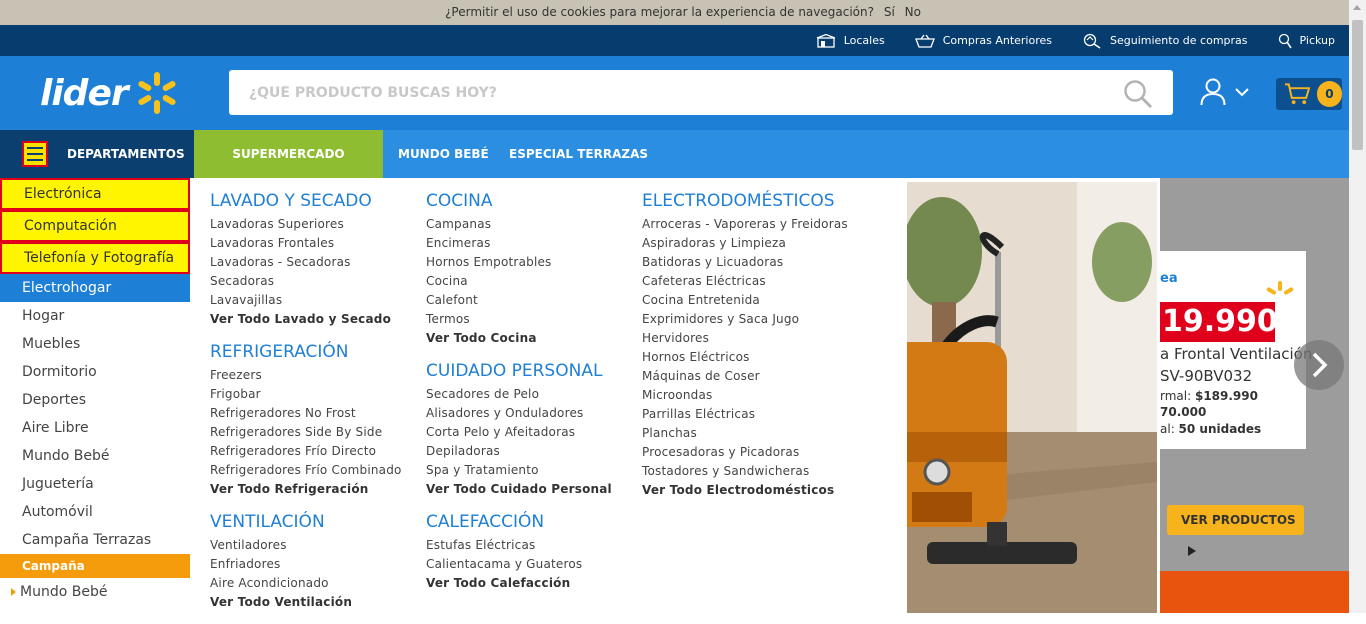  I want to click on section-title-lavado: LAVADO Y SECADO, so click(306, 201).